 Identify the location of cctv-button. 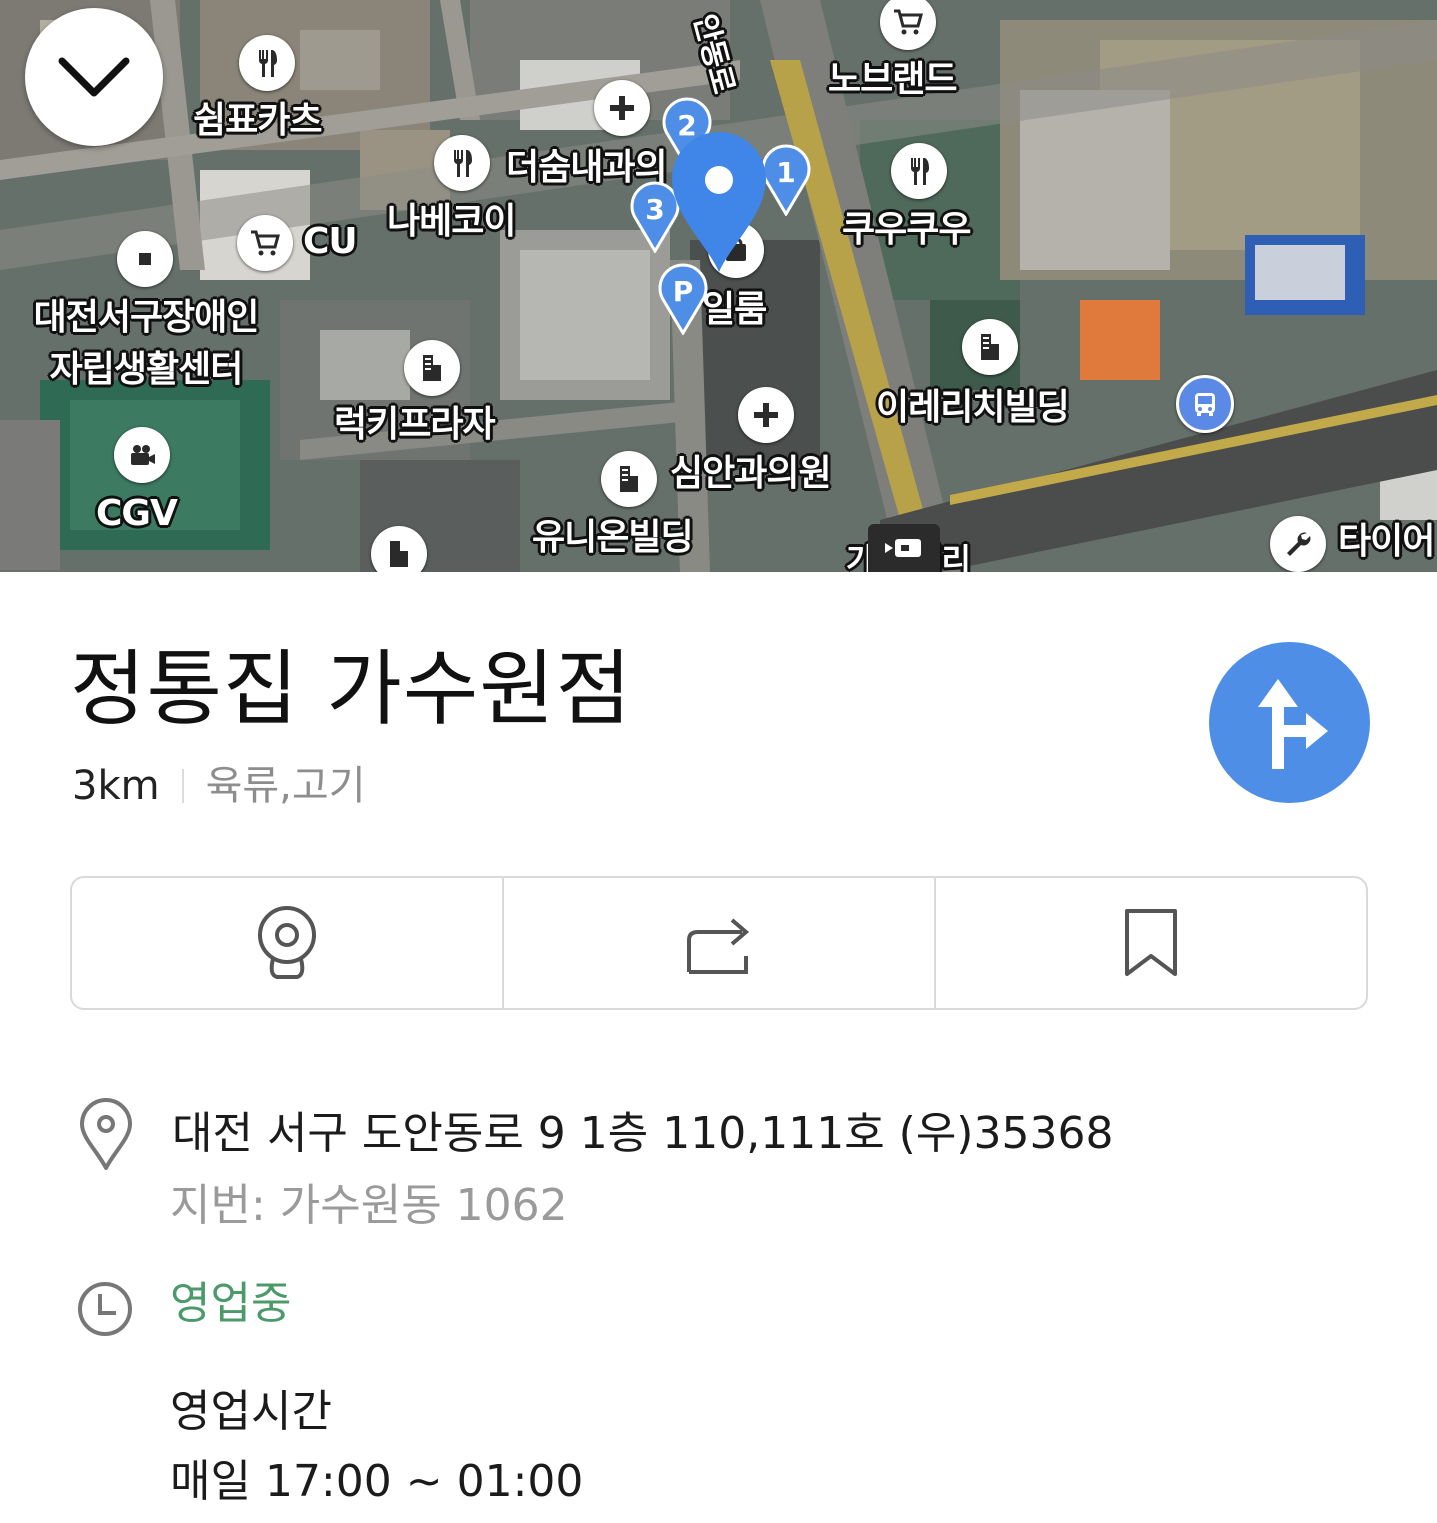
(287, 943).